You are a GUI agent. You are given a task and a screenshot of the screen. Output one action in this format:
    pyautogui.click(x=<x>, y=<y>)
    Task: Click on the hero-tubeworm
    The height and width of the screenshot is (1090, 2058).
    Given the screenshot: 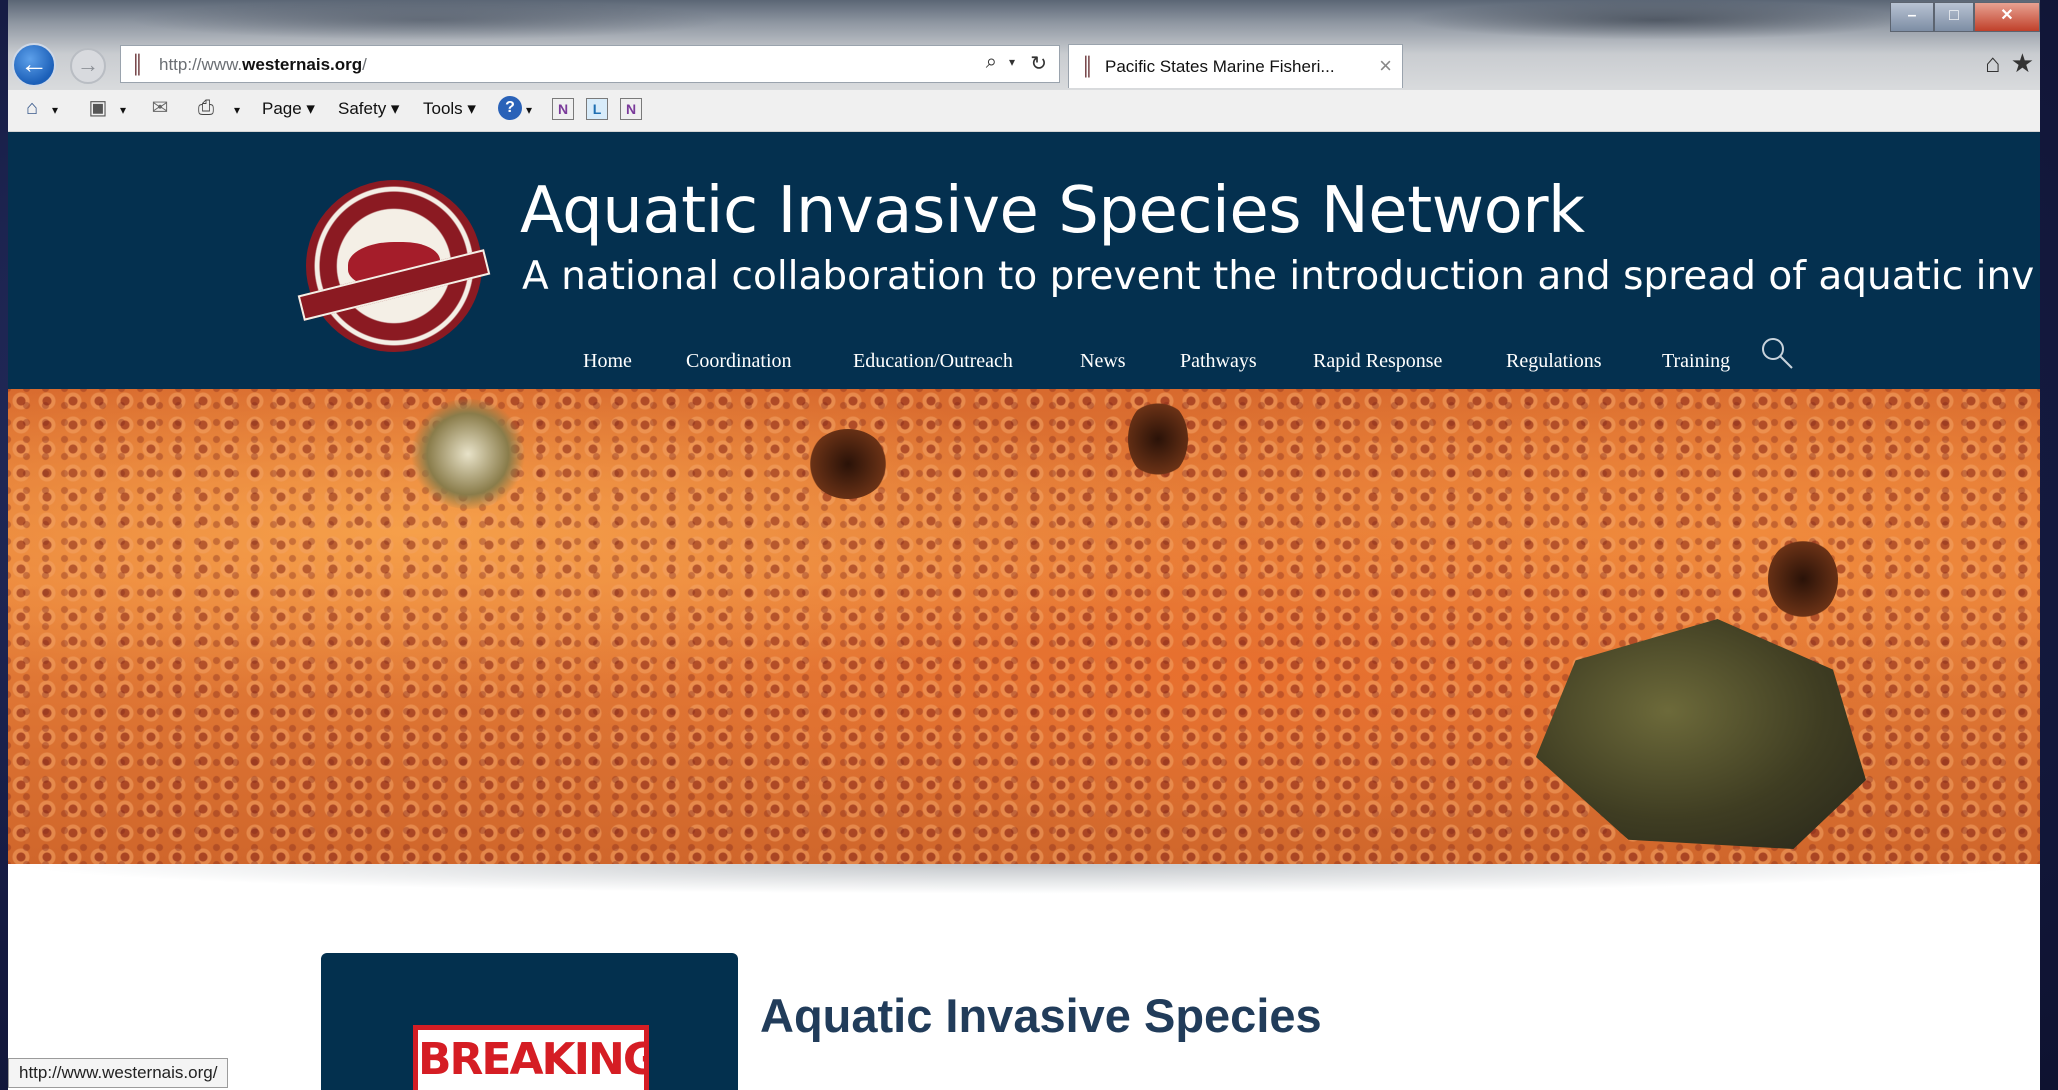 What is the action you would take?
    pyautogui.click(x=468, y=454)
    